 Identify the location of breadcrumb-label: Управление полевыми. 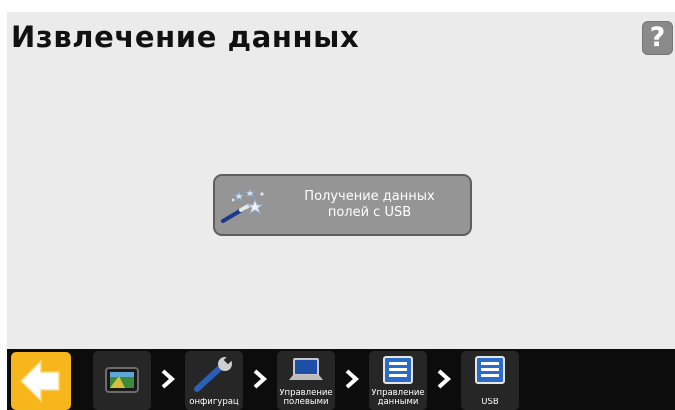
(306, 398).